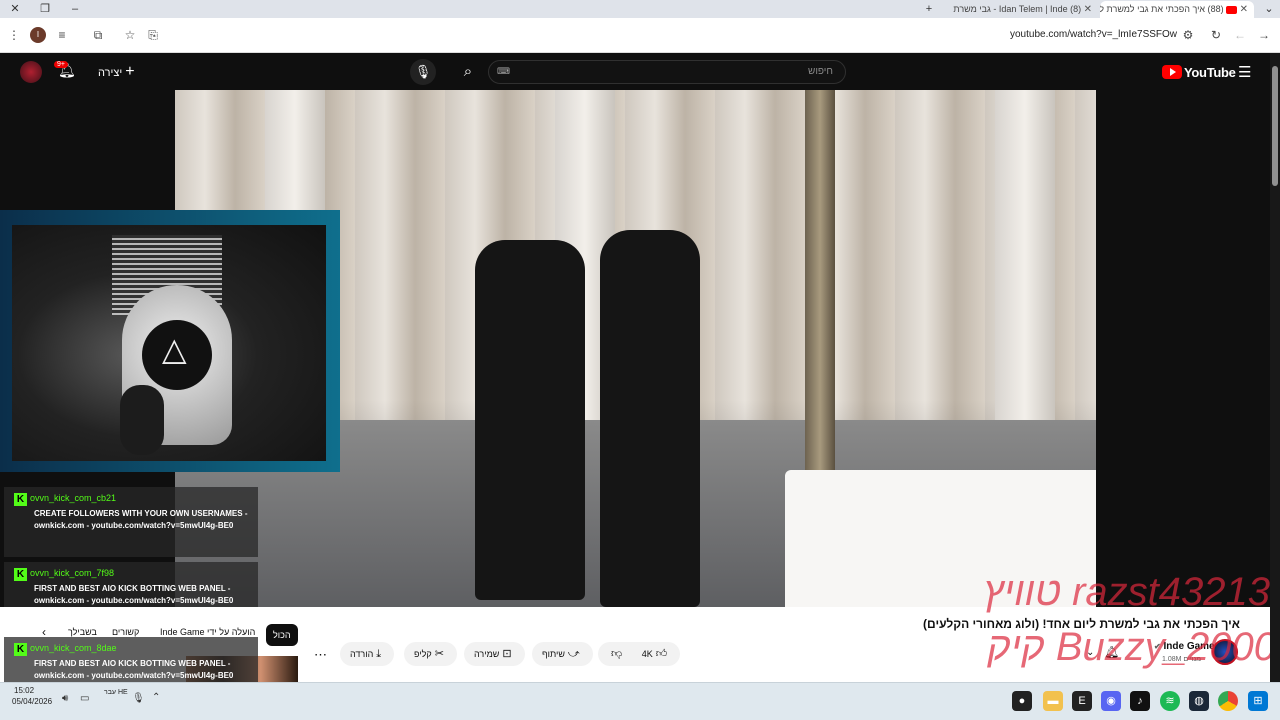 This screenshot has width=1280, height=720. What do you see at coordinates (553, 654) in the screenshot?
I see `share-label: שיתוף` at bounding box center [553, 654].